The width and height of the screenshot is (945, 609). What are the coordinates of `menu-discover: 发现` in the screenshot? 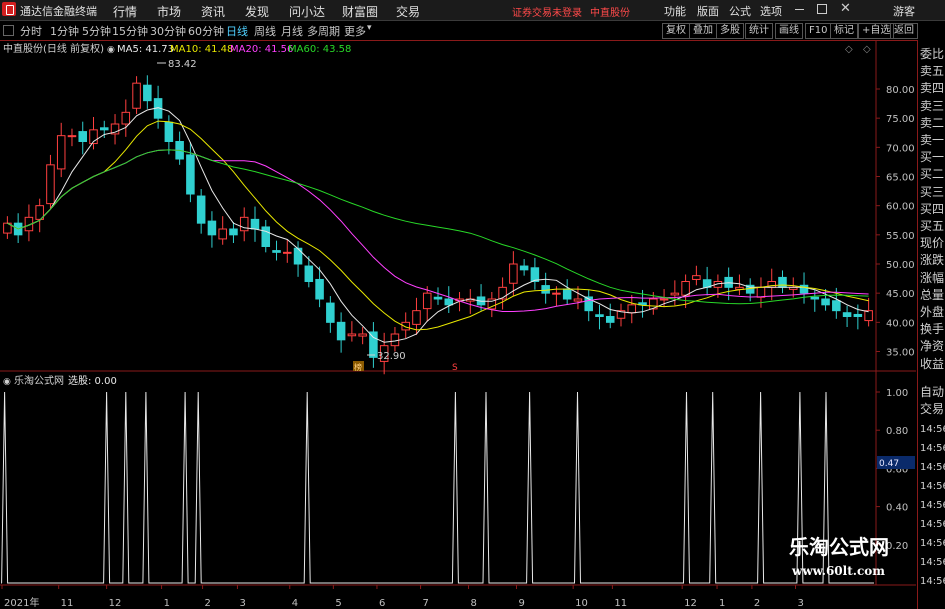 It's located at (257, 11).